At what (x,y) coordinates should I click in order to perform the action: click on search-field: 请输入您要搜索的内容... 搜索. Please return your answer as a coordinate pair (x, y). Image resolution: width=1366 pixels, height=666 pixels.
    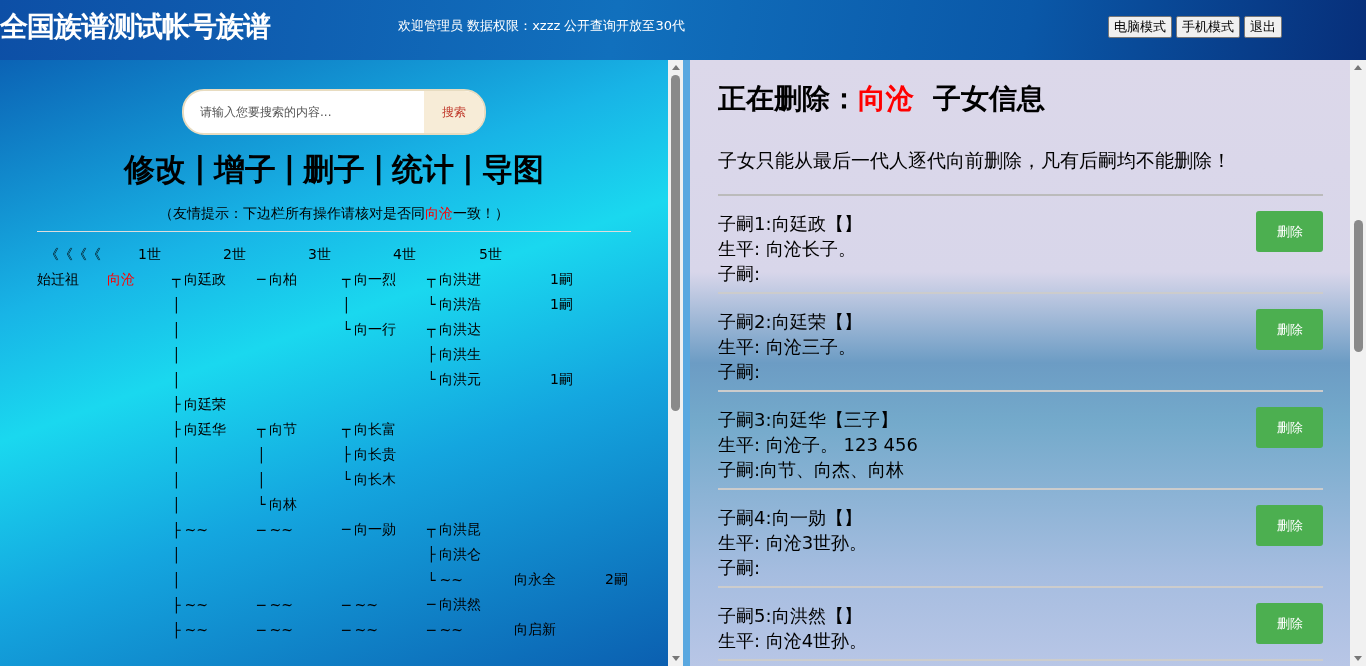
    Looking at the image, I should click on (334, 112).